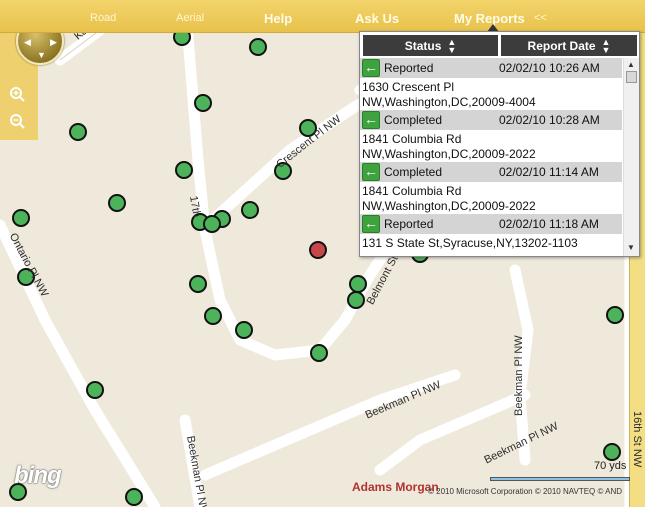  Describe the element at coordinates (549, 120) in the screenshot. I see `report-date: 02/02/10 10:28 AM` at that location.